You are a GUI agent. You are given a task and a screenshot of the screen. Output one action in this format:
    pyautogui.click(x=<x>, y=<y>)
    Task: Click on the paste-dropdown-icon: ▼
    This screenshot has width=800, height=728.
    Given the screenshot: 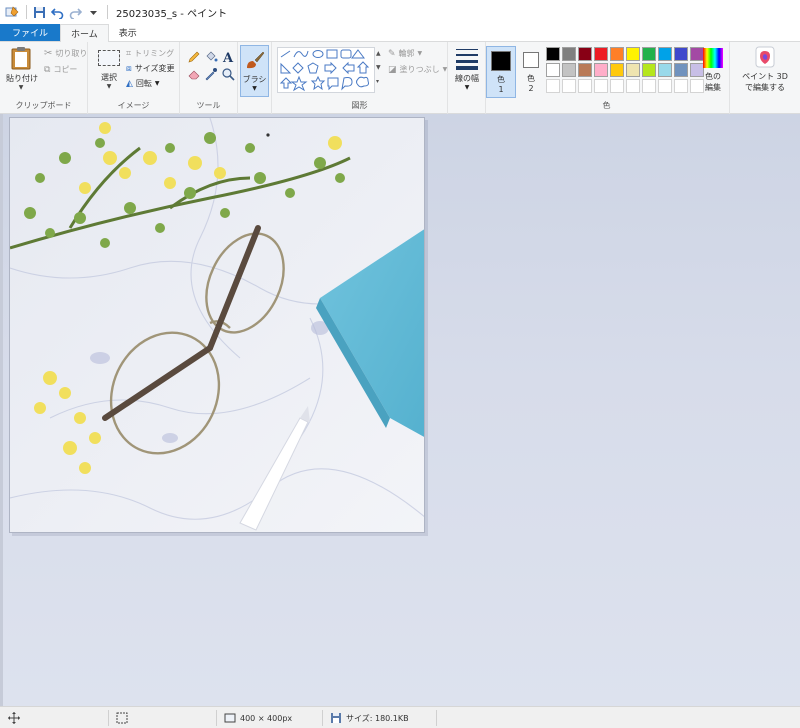 What is the action you would take?
    pyautogui.click(x=21, y=87)
    